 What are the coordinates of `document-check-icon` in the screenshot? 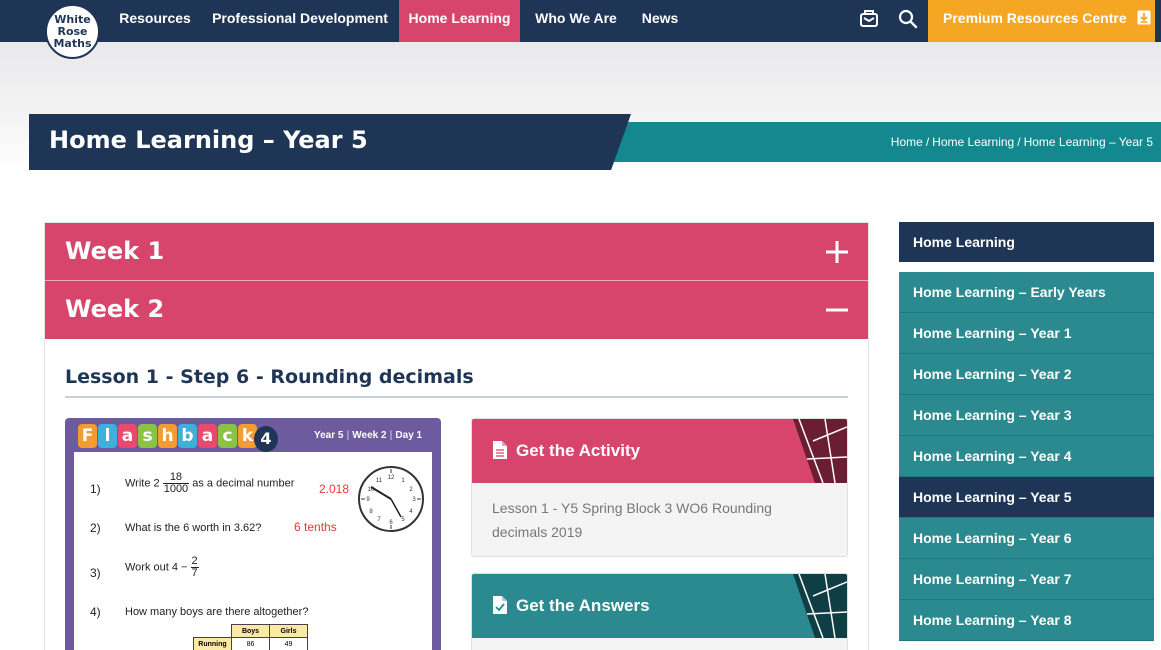 It's located at (500, 605).